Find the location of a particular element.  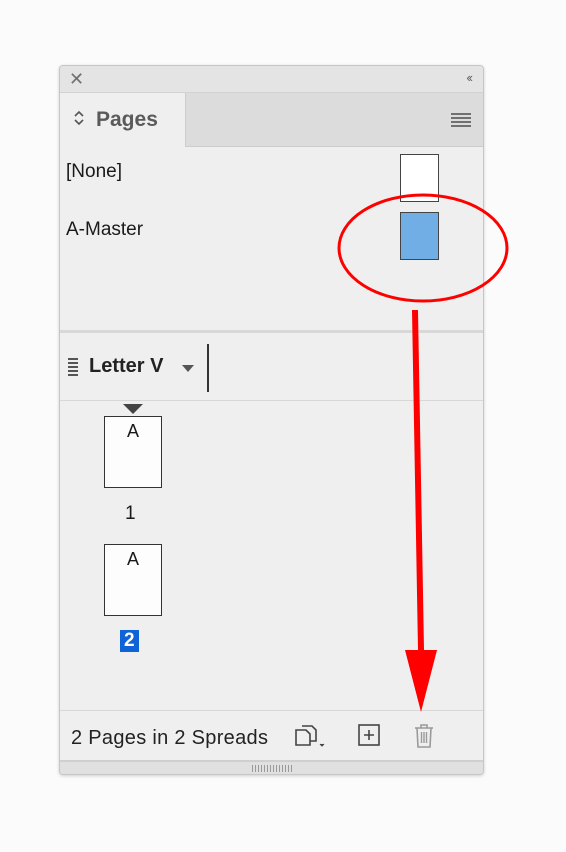

new-page-icon is located at coordinates (369, 737).